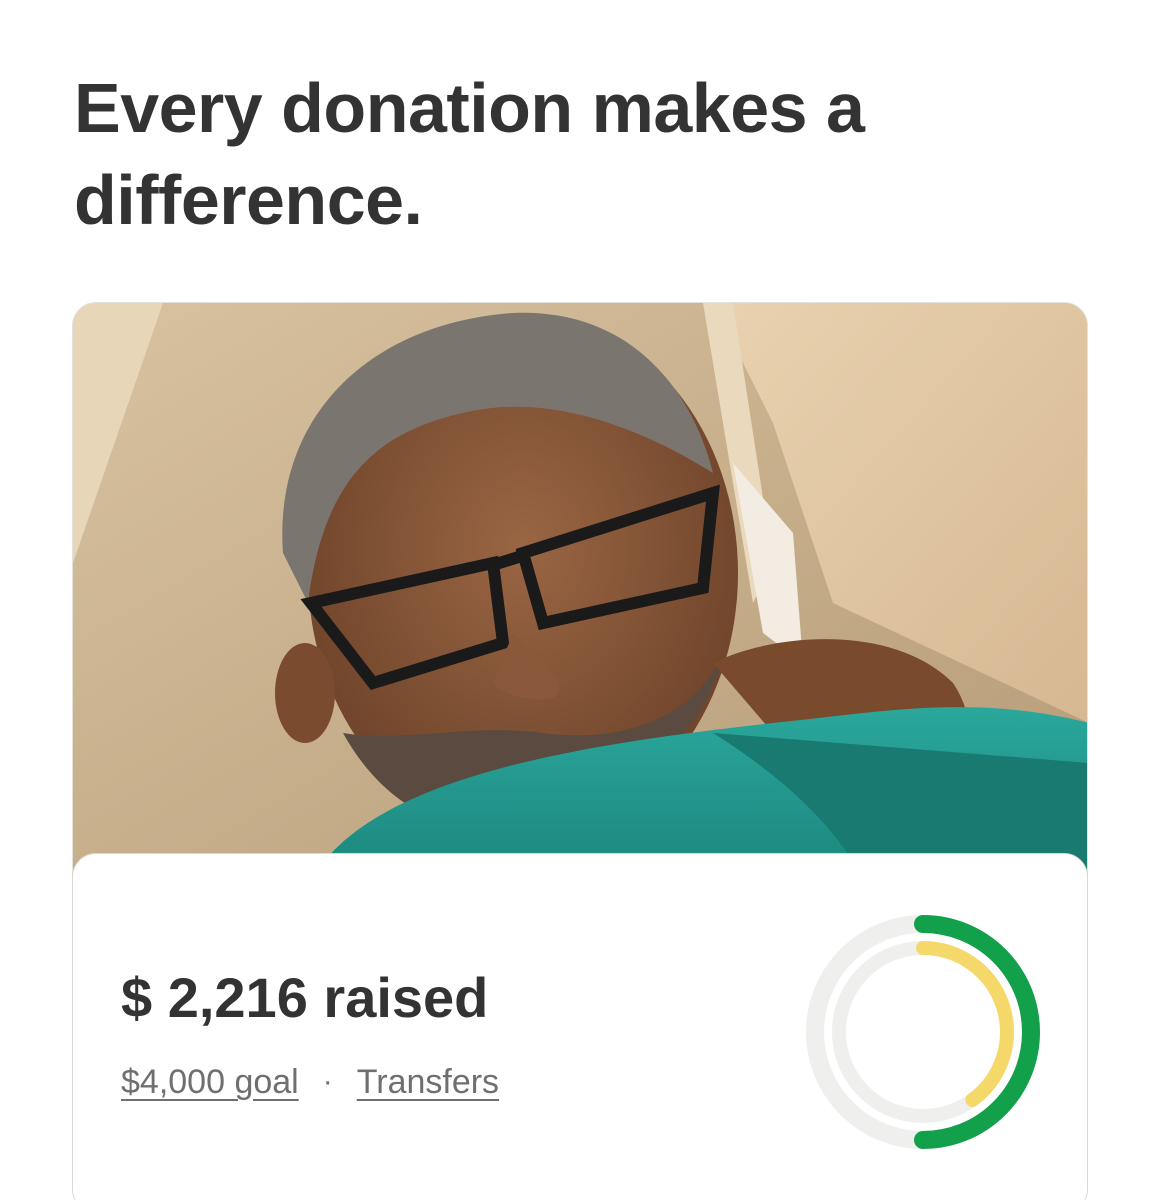 This screenshot has width=1160, height=1200. Describe the element at coordinates (305, 997) in the screenshot. I see `amount-raised: $ 2,216 raised` at that location.